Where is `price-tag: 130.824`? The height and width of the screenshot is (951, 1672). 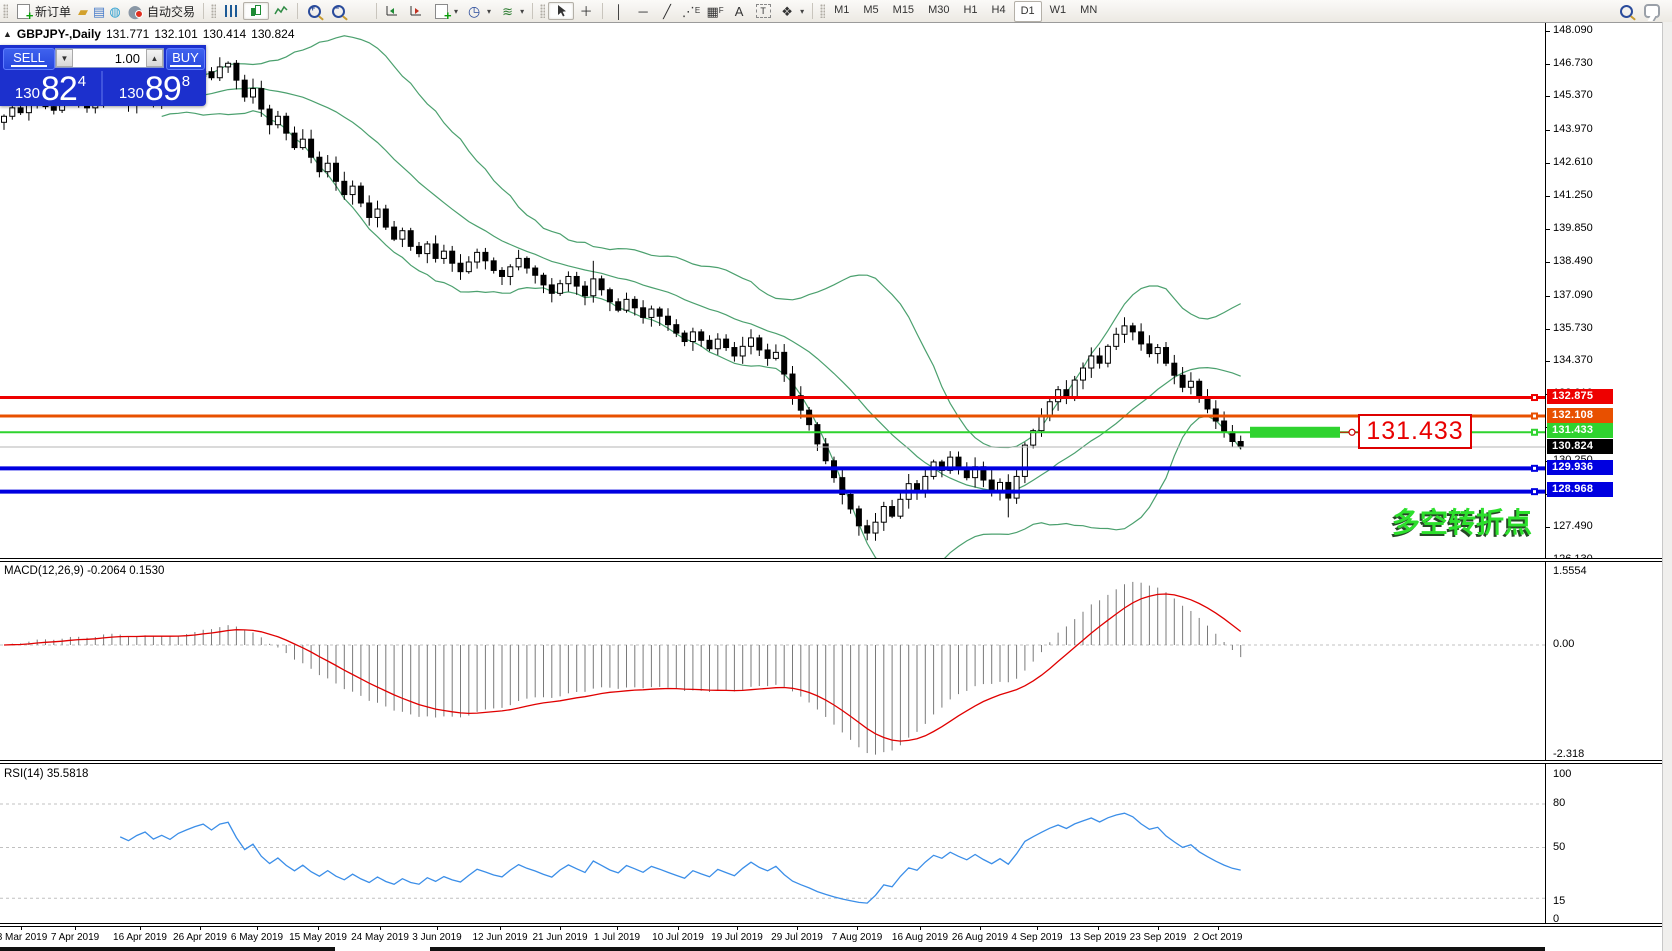 price-tag: 130.824 is located at coordinates (1580, 446).